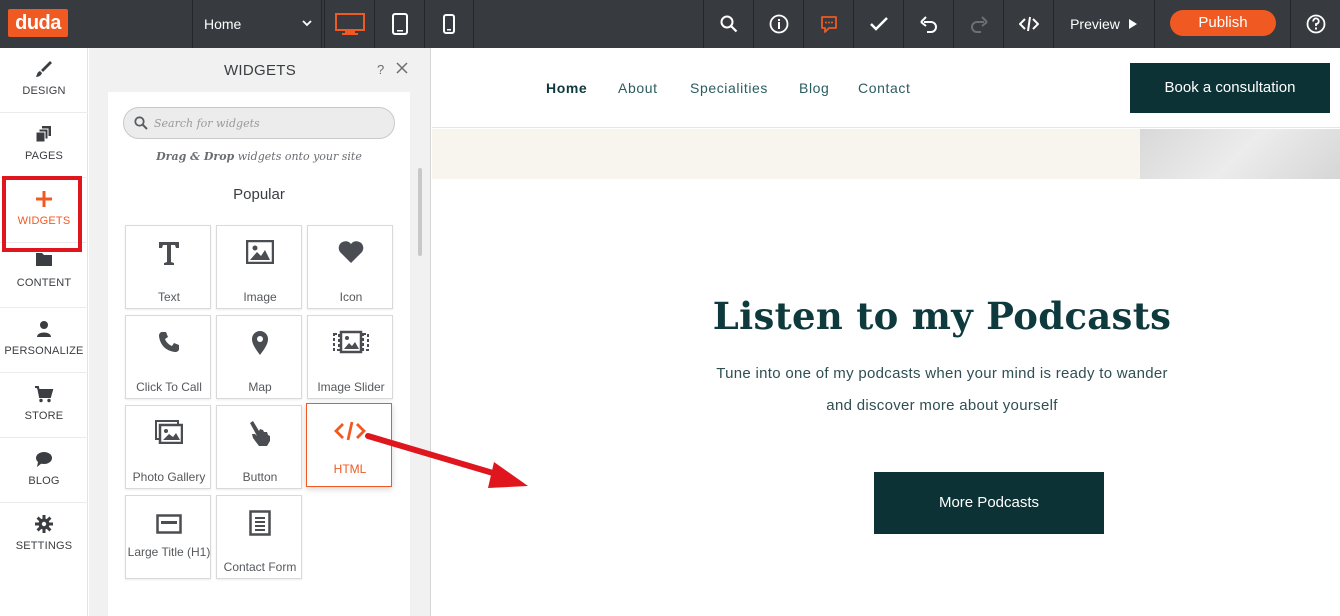 The height and width of the screenshot is (616, 1340). What do you see at coordinates (260, 343) in the screenshot?
I see `map-pin-icon` at bounding box center [260, 343].